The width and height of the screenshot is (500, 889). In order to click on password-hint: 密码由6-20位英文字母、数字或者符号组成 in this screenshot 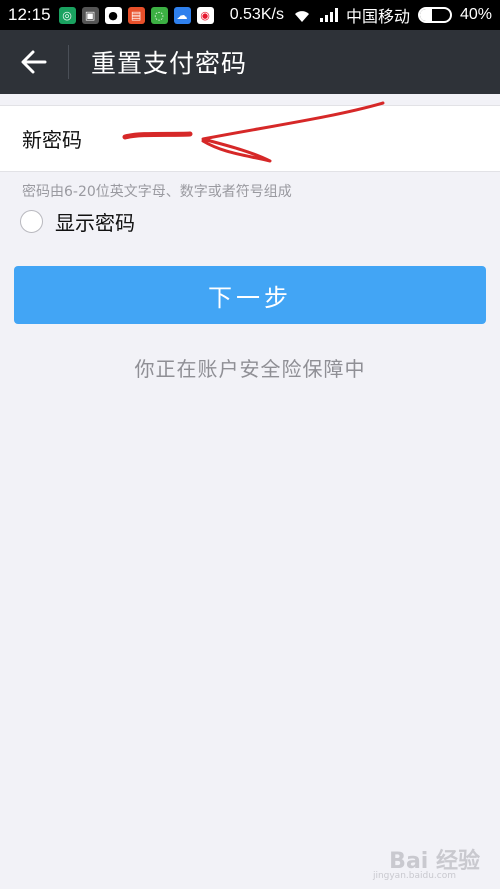, I will do `click(157, 192)`.